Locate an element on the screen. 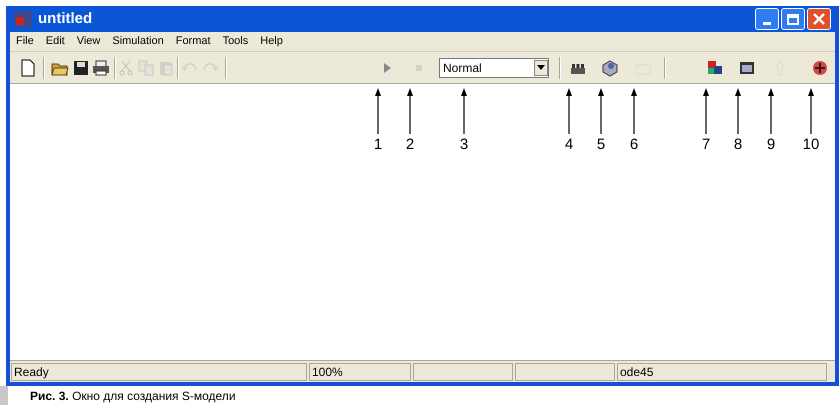 Image resolution: width=839 pixels, height=405 pixels. minimize-button is located at coordinates (767, 19).